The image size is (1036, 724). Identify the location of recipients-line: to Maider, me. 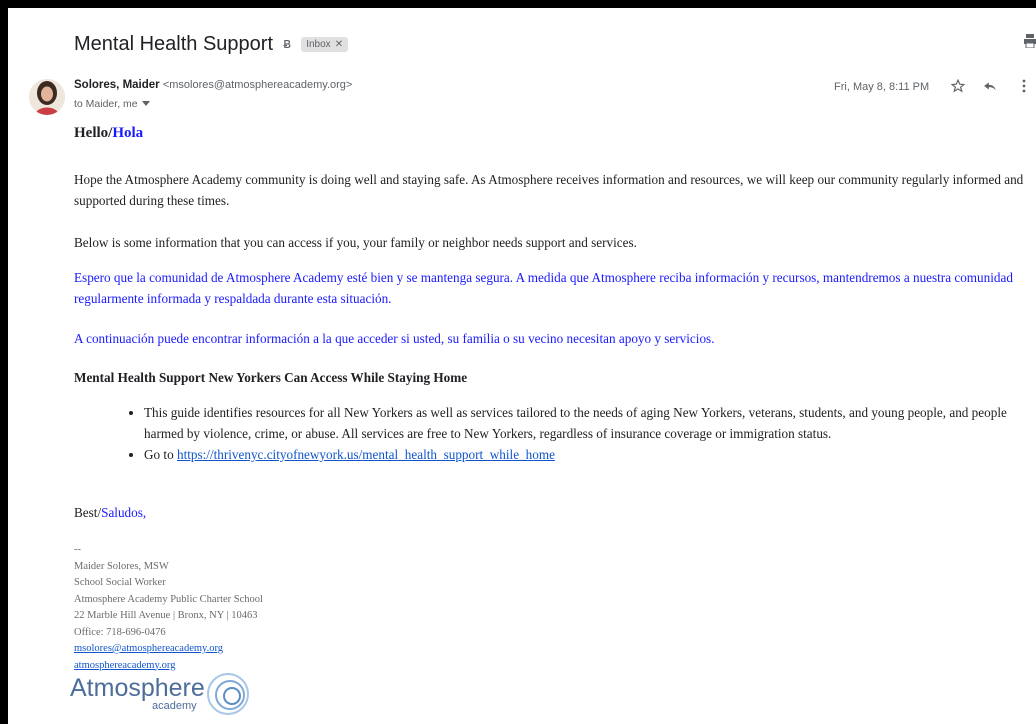
(112, 104).